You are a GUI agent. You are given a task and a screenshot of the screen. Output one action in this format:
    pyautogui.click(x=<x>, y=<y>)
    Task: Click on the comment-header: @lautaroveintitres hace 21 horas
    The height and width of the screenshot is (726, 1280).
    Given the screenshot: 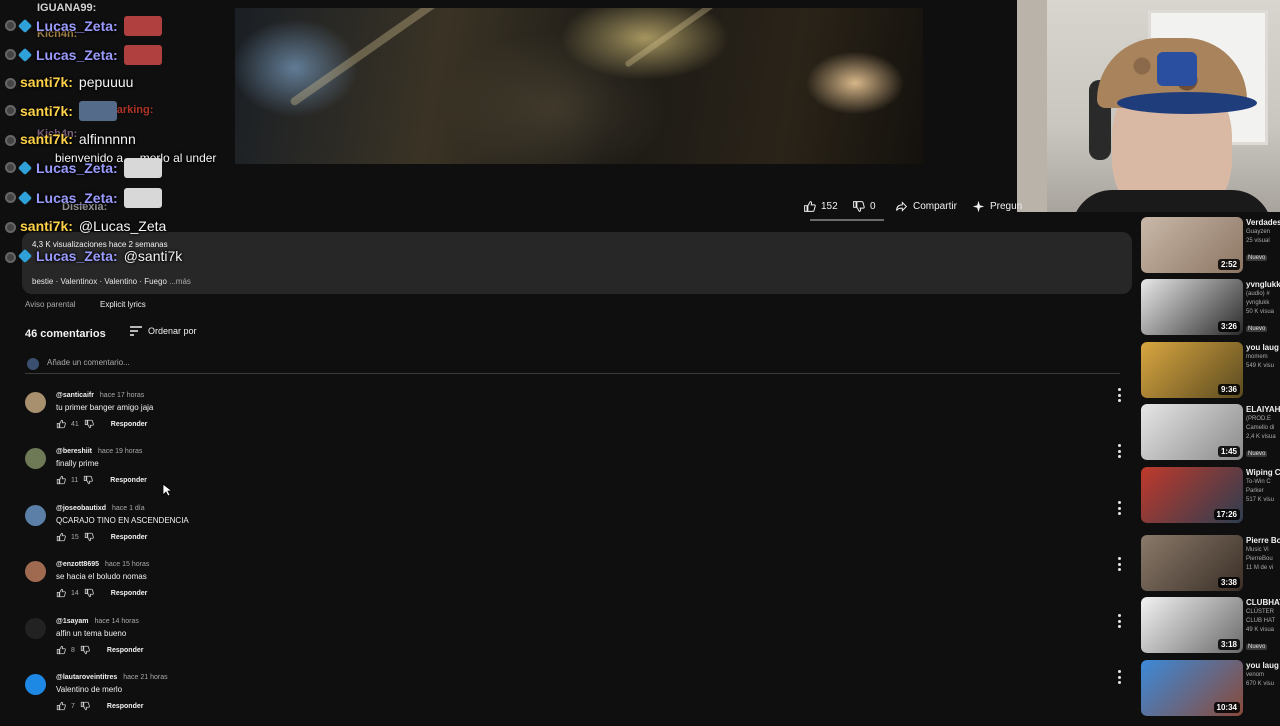 What is the action you would take?
    pyautogui.click(x=112, y=677)
    